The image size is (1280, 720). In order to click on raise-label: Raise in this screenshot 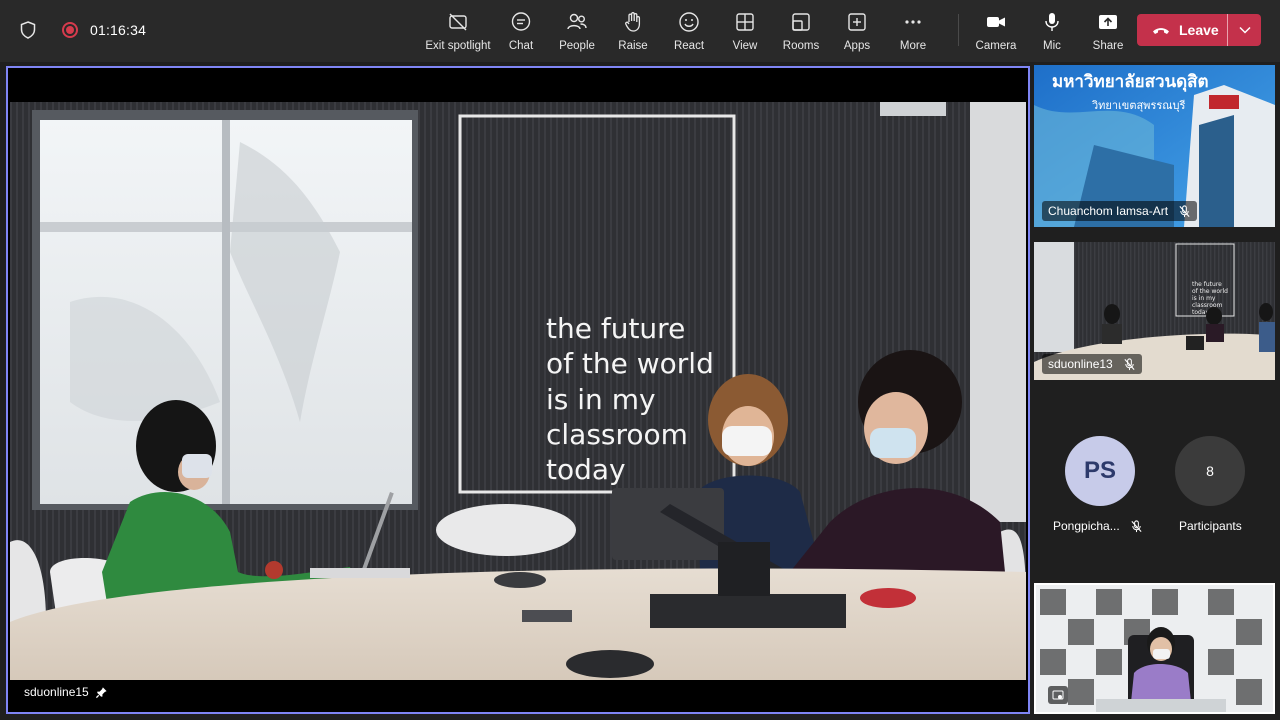, I will do `click(633, 46)`.